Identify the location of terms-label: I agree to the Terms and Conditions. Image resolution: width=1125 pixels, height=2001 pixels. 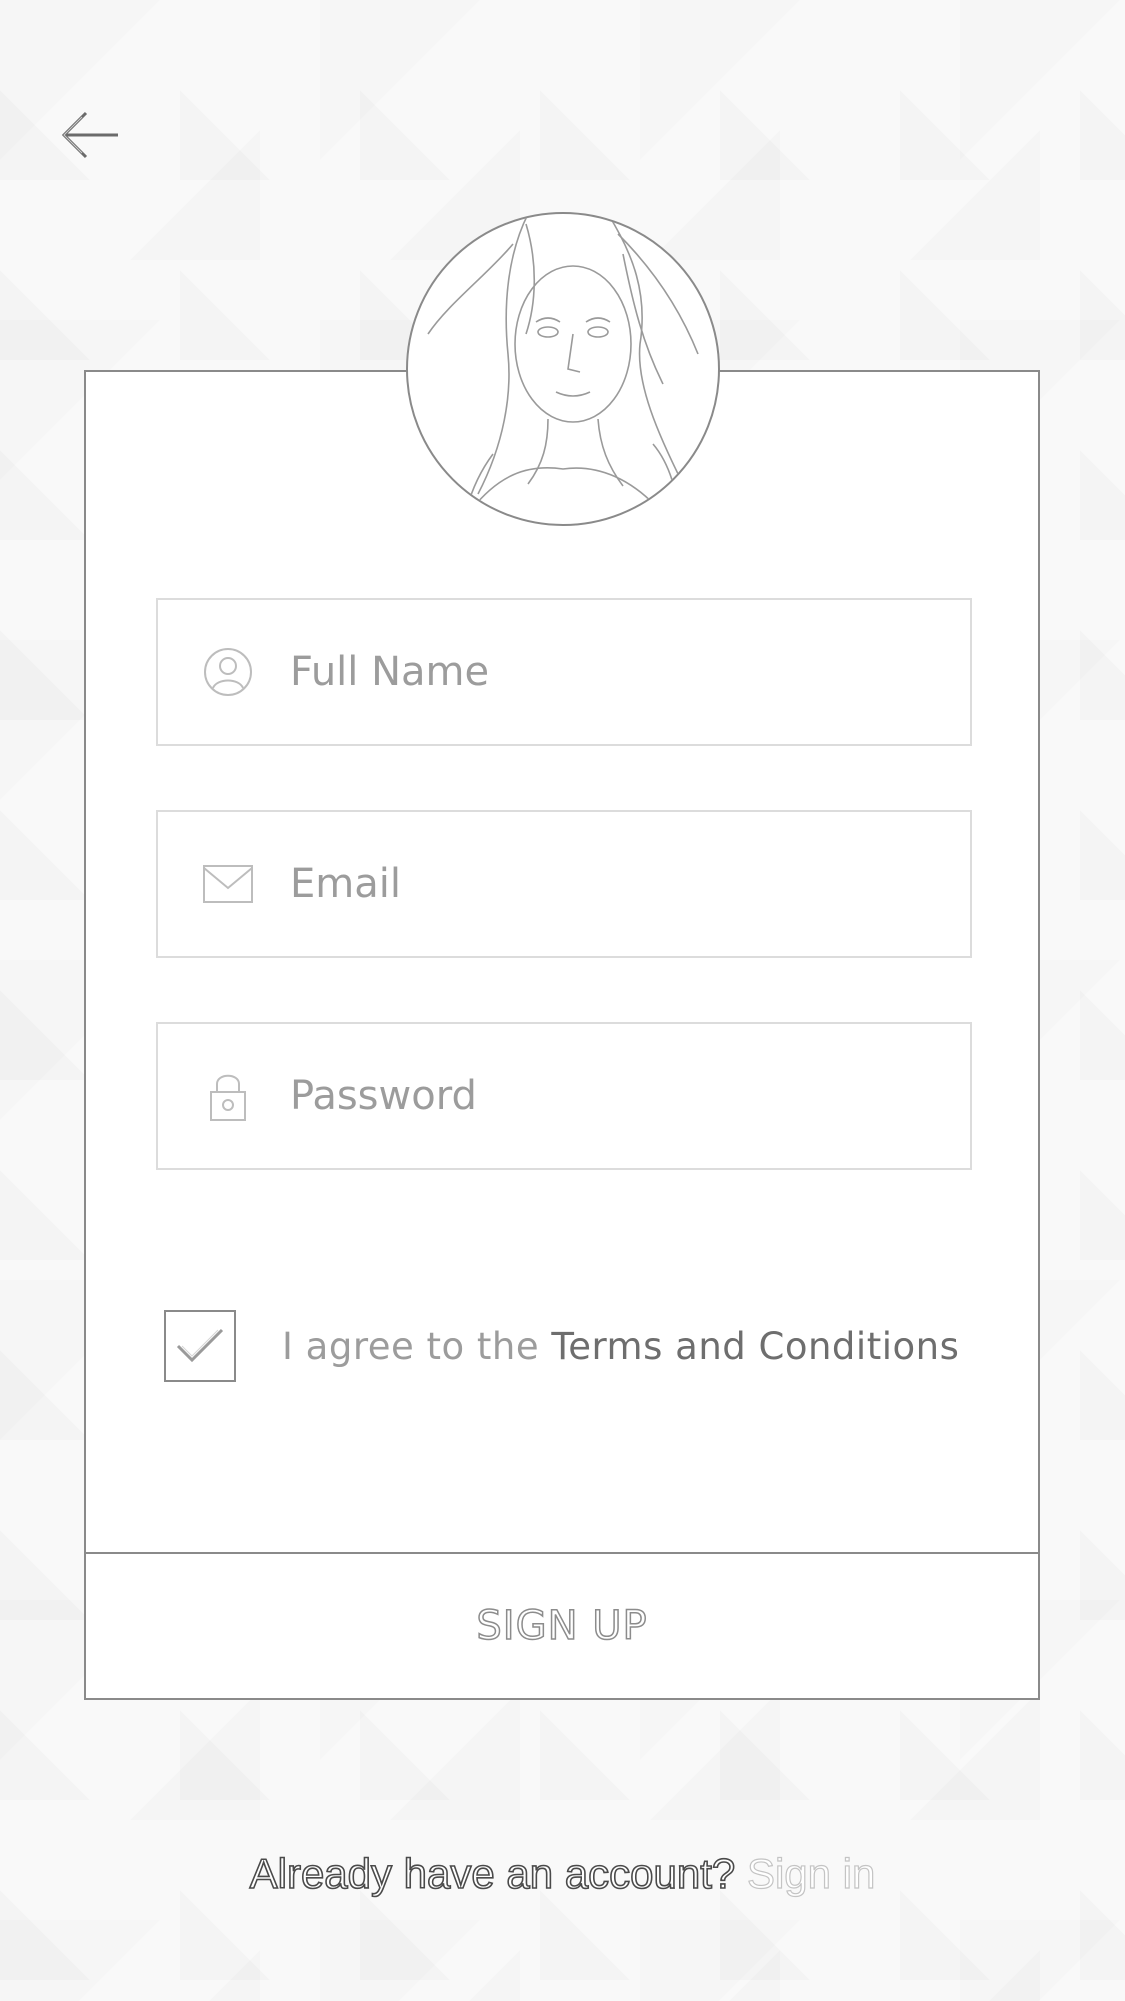
(620, 1346).